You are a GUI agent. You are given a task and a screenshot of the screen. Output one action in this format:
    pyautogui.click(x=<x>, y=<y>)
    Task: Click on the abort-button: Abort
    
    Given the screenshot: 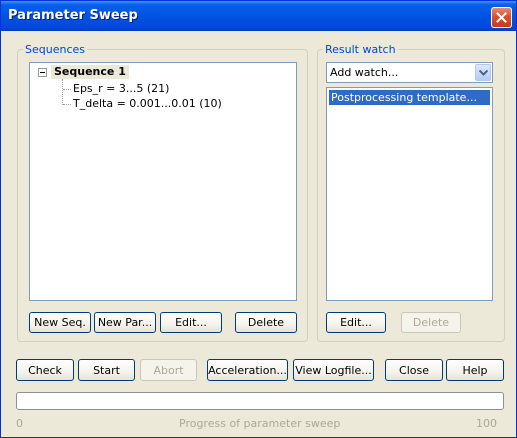 What is the action you would take?
    pyautogui.click(x=168, y=370)
    